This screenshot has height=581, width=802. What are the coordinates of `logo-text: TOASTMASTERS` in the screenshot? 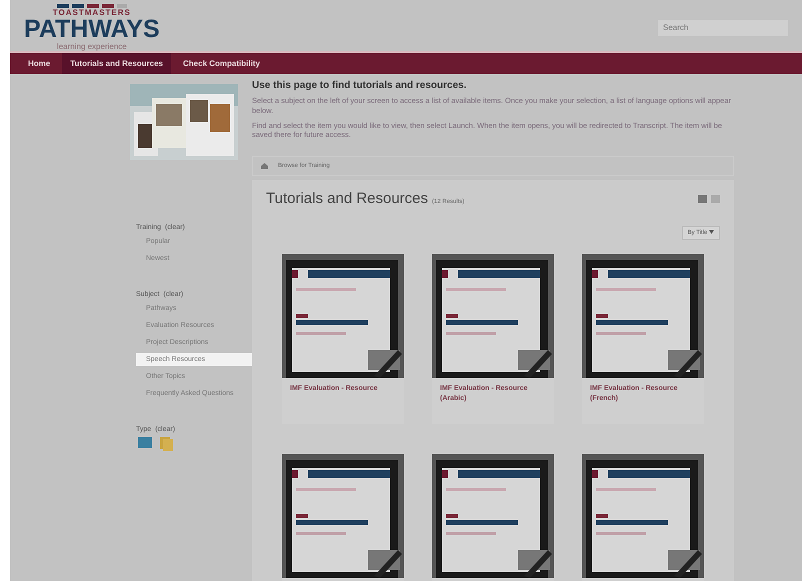 It's located at (91, 12).